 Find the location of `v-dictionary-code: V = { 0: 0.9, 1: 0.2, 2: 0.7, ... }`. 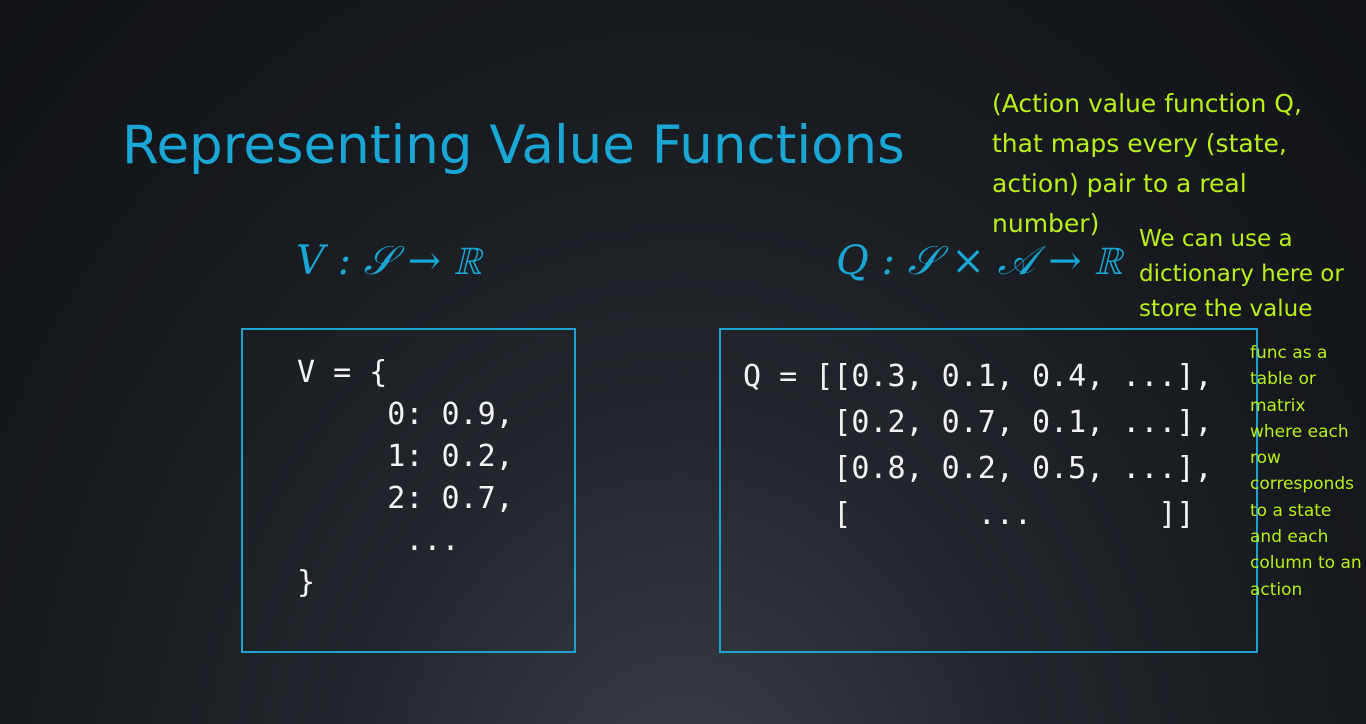

v-dictionary-code: V = { 0: 0.9, 1: 0.2, 2: 0.7, ... } is located at coordinates (405, 477).